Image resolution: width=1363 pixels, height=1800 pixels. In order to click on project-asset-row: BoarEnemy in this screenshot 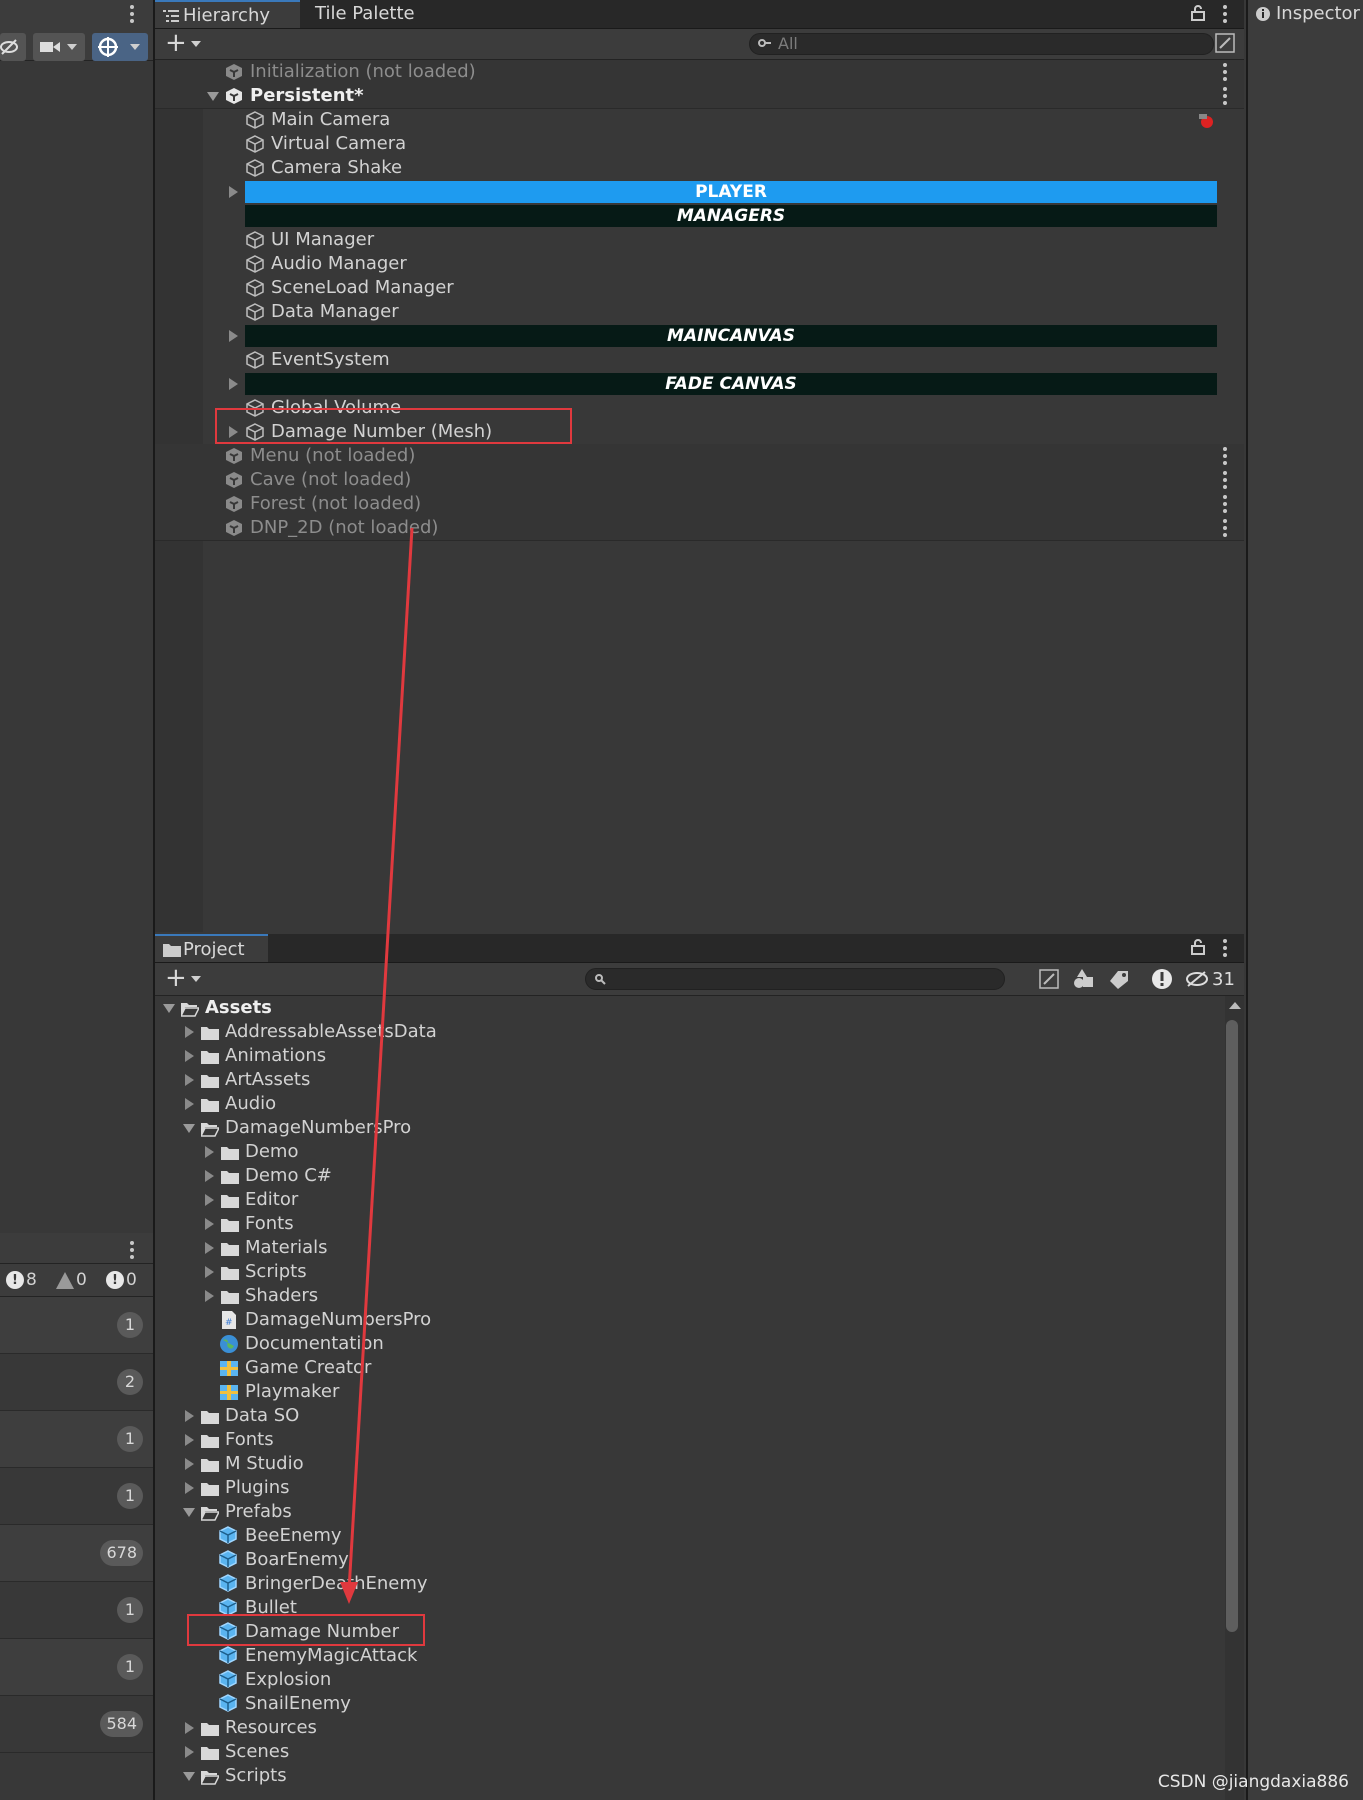, I will do `click(690, 1560)`.